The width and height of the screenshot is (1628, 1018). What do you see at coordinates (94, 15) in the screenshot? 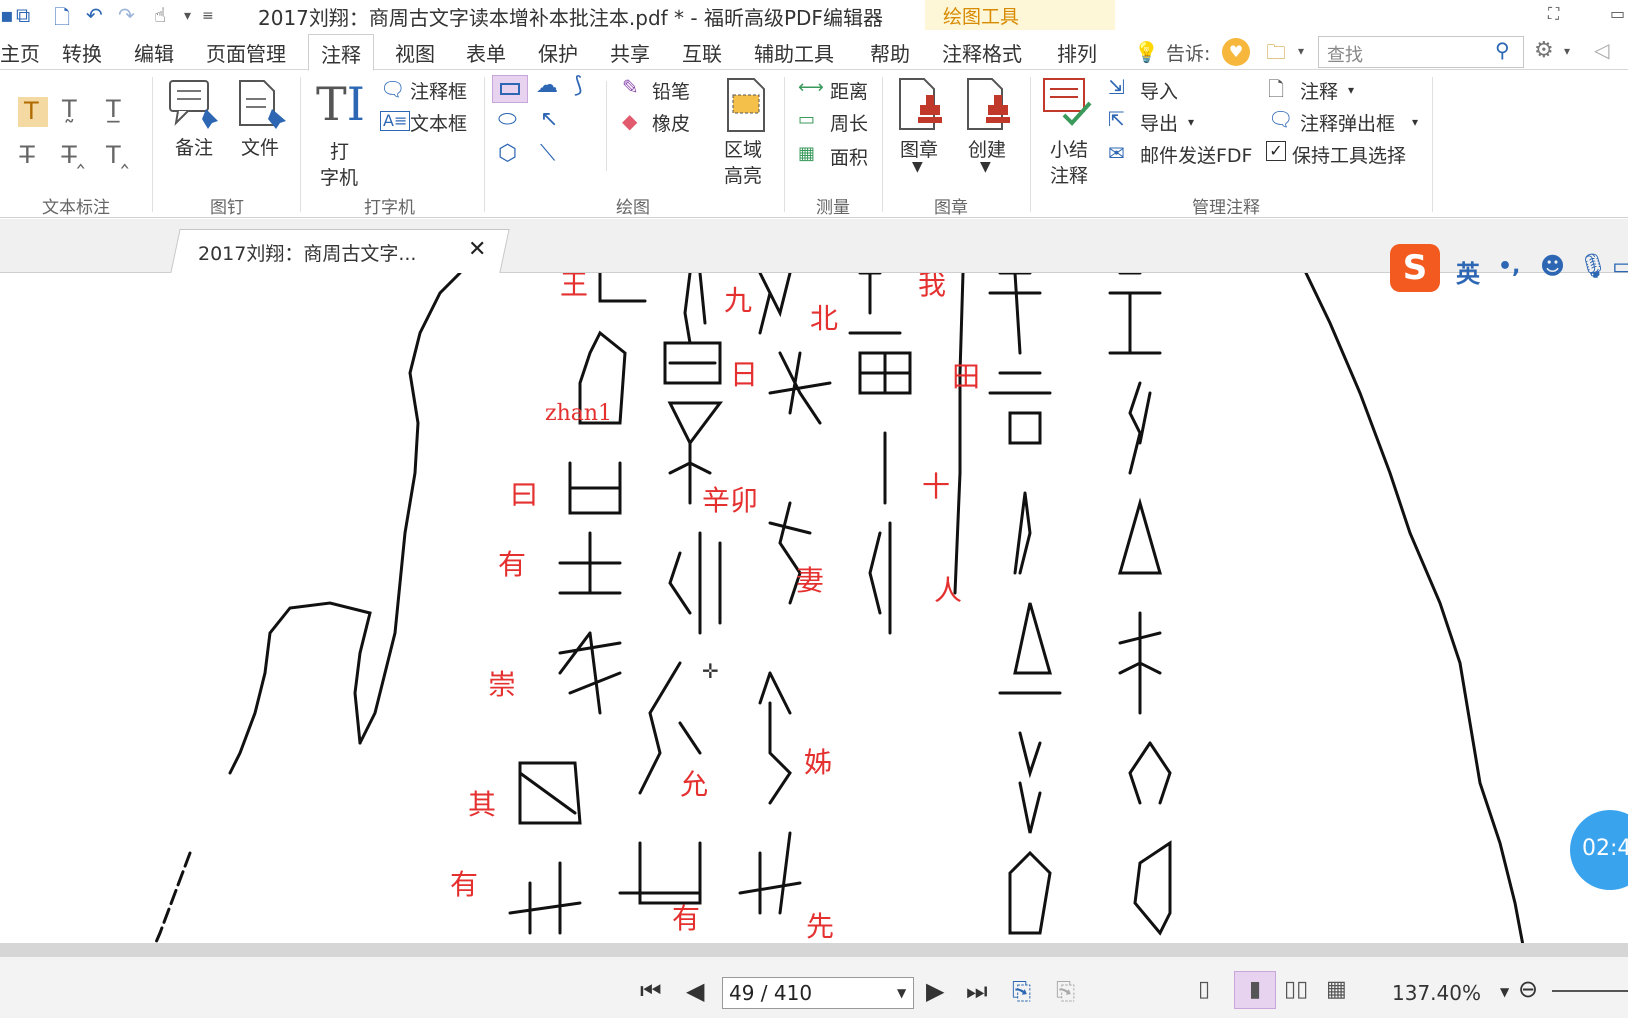
I see `undo-icon: ↶` at bounding box center [94, 15].